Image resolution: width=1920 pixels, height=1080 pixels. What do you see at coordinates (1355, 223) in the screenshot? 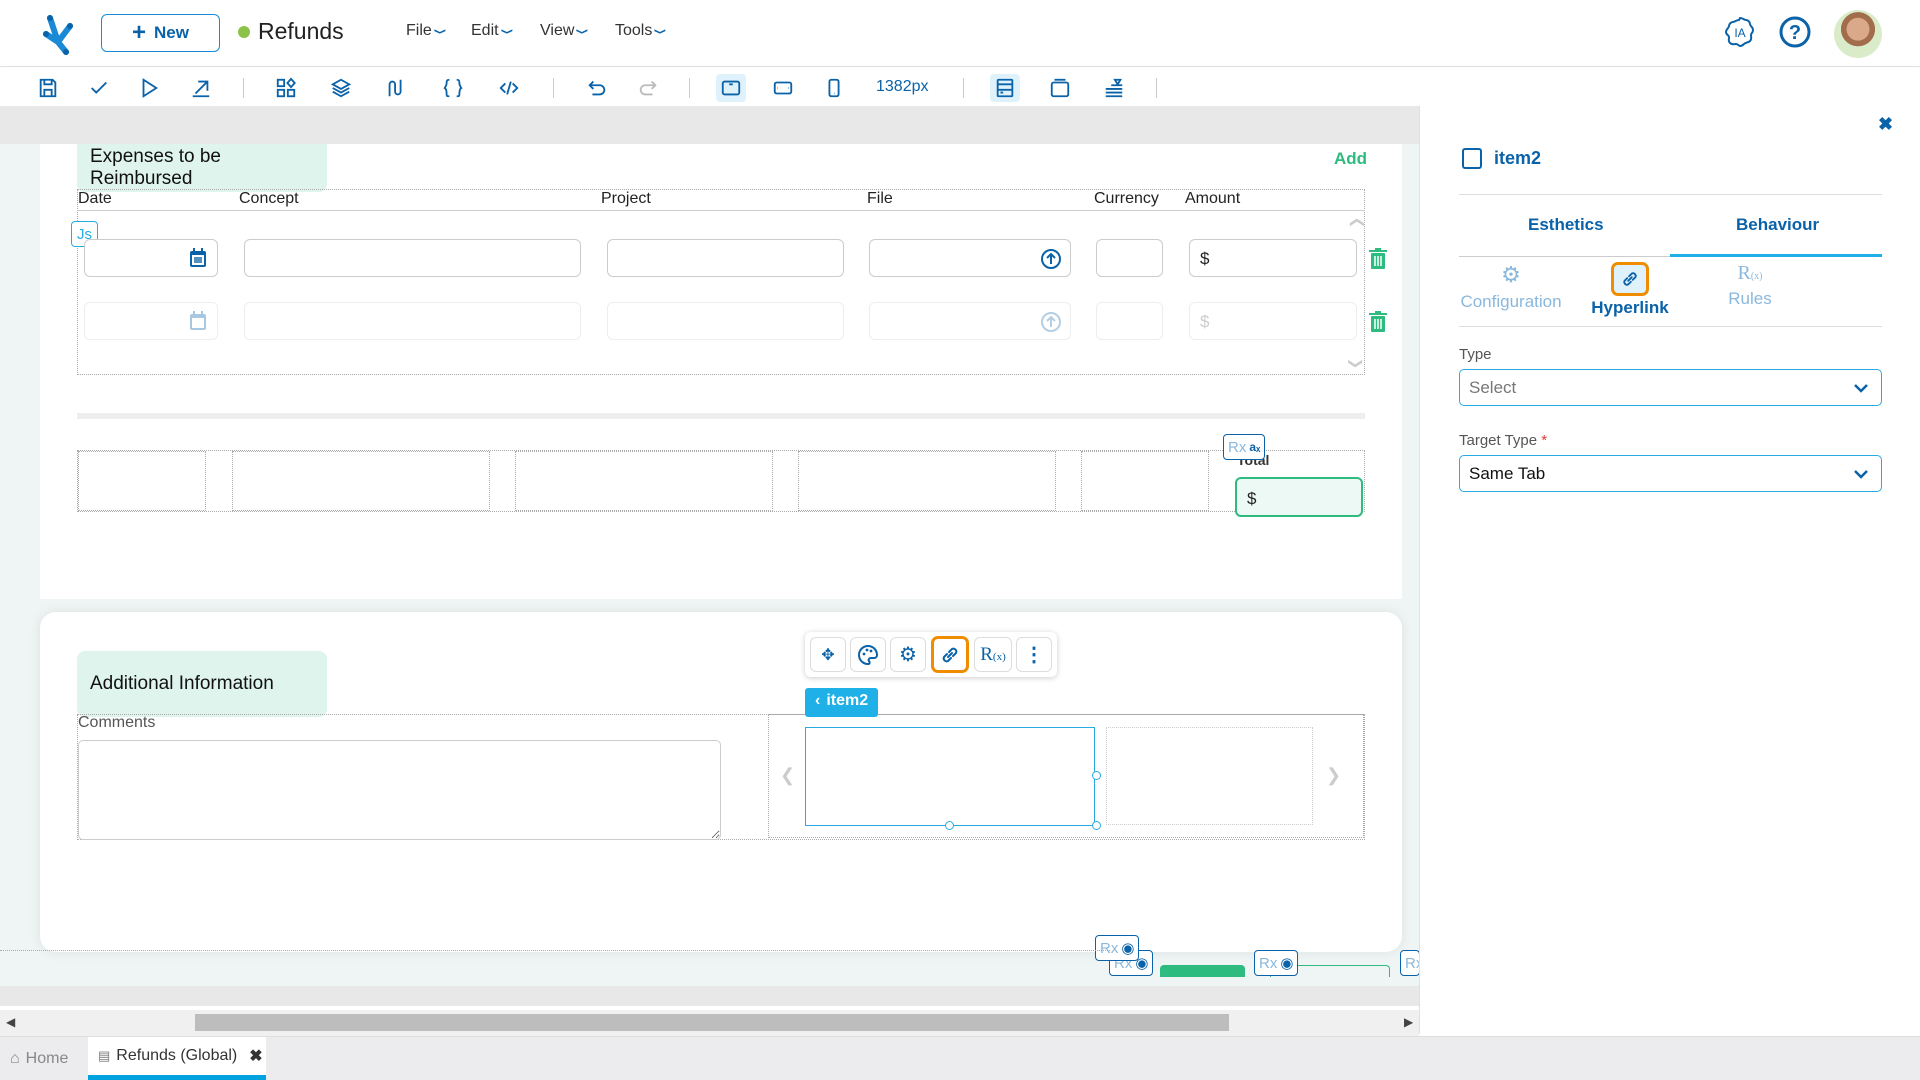
I see `scroll-up-icon: ❯` at bounding box center [1355, 223].